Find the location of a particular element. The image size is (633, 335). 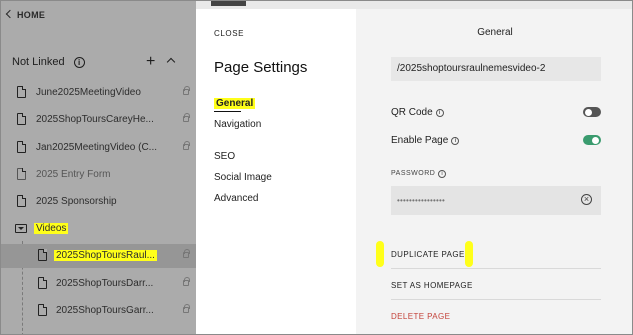

delete-page-button: DELETE PAGE is located at coordinates (496, 316).